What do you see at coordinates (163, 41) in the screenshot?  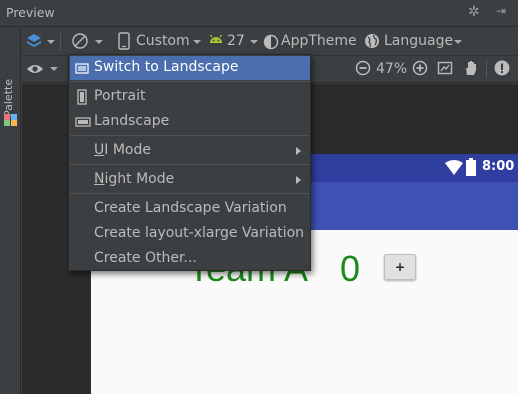 I see `device-selector: Custom` at bounding box center [163, 41].